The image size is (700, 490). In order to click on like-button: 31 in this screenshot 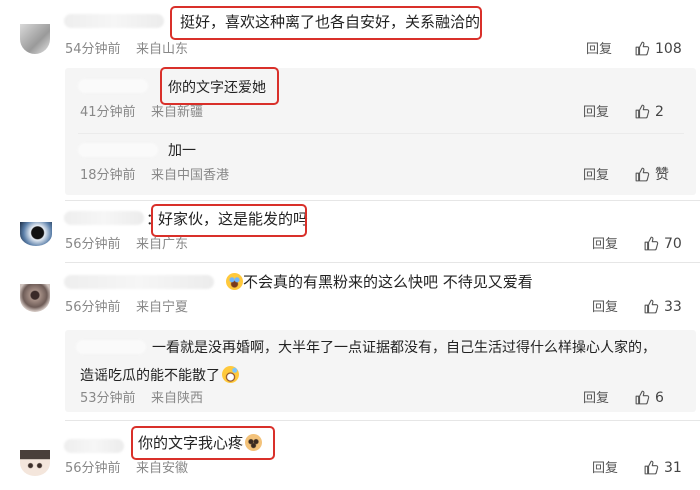, I will do `click(662, 467)`.